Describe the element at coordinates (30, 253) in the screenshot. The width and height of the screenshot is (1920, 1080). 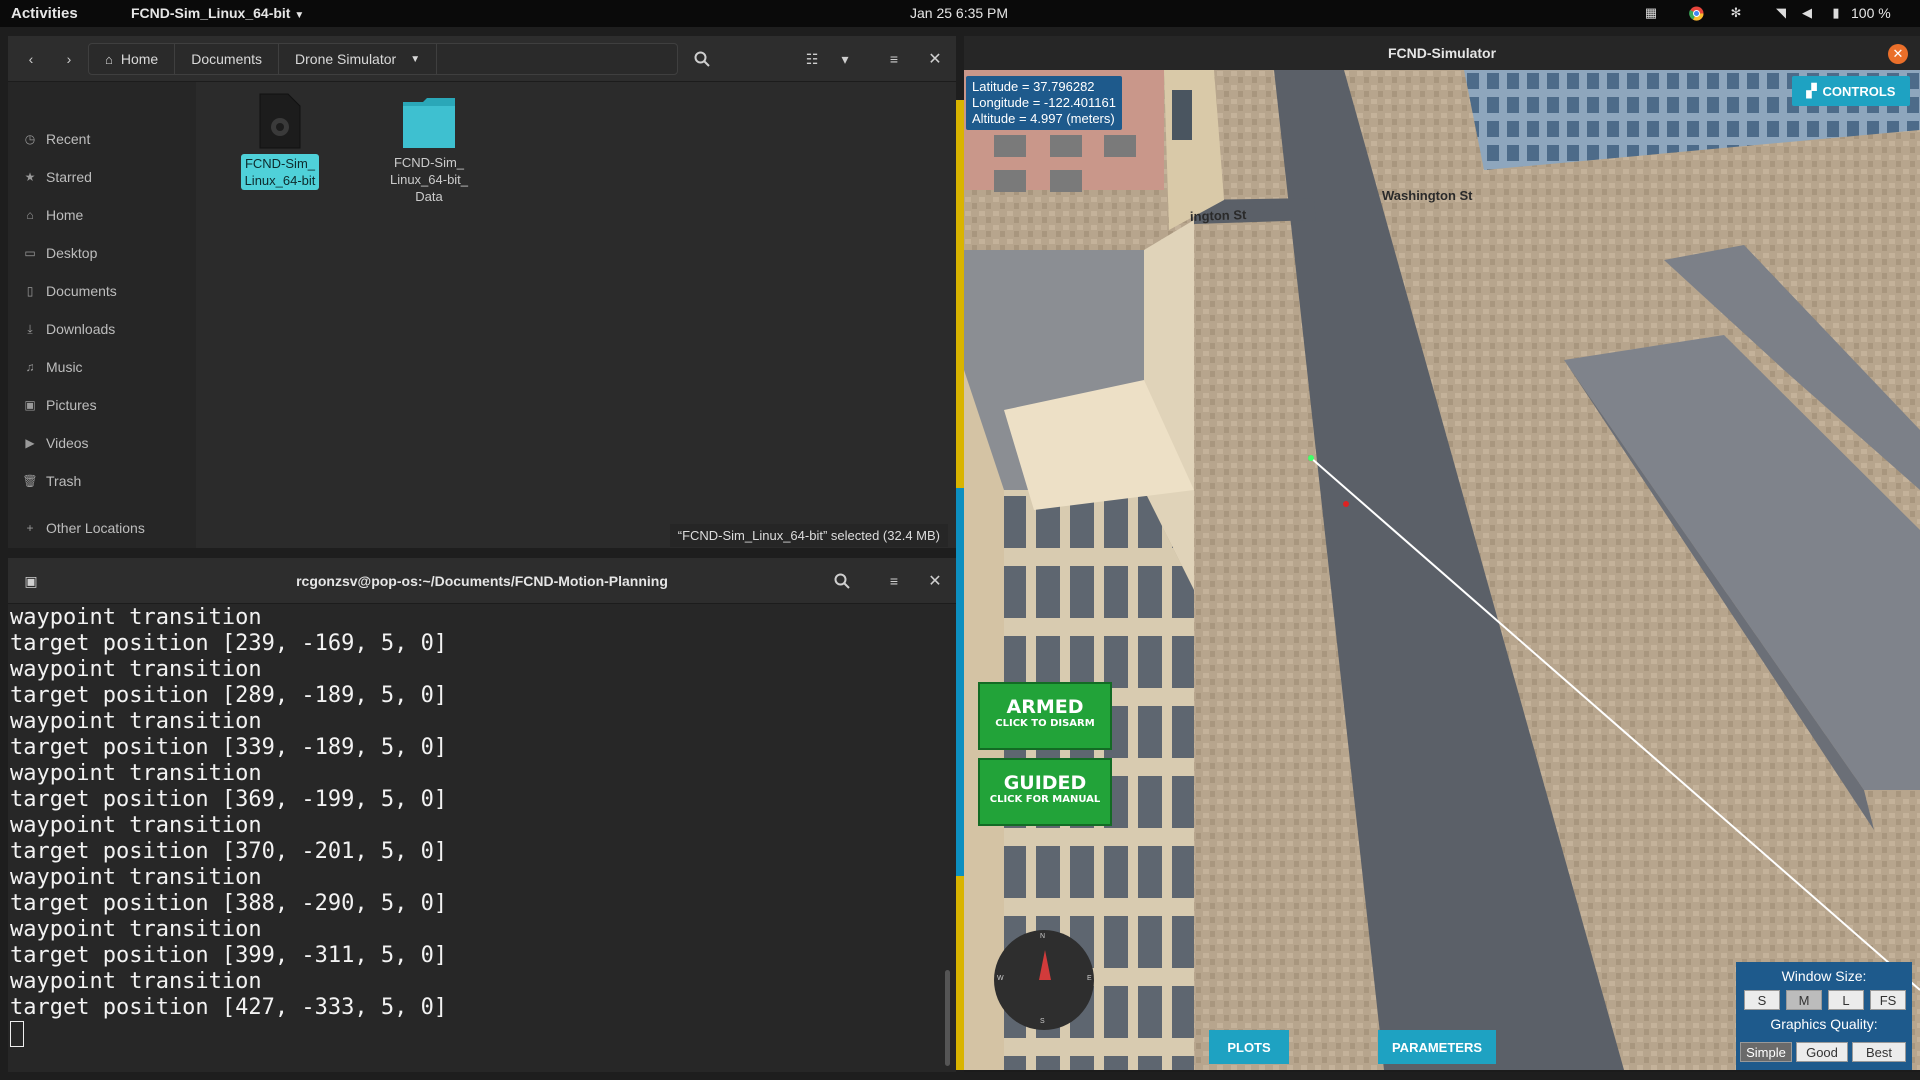
I see `desktop-icon: ▭` at that location.